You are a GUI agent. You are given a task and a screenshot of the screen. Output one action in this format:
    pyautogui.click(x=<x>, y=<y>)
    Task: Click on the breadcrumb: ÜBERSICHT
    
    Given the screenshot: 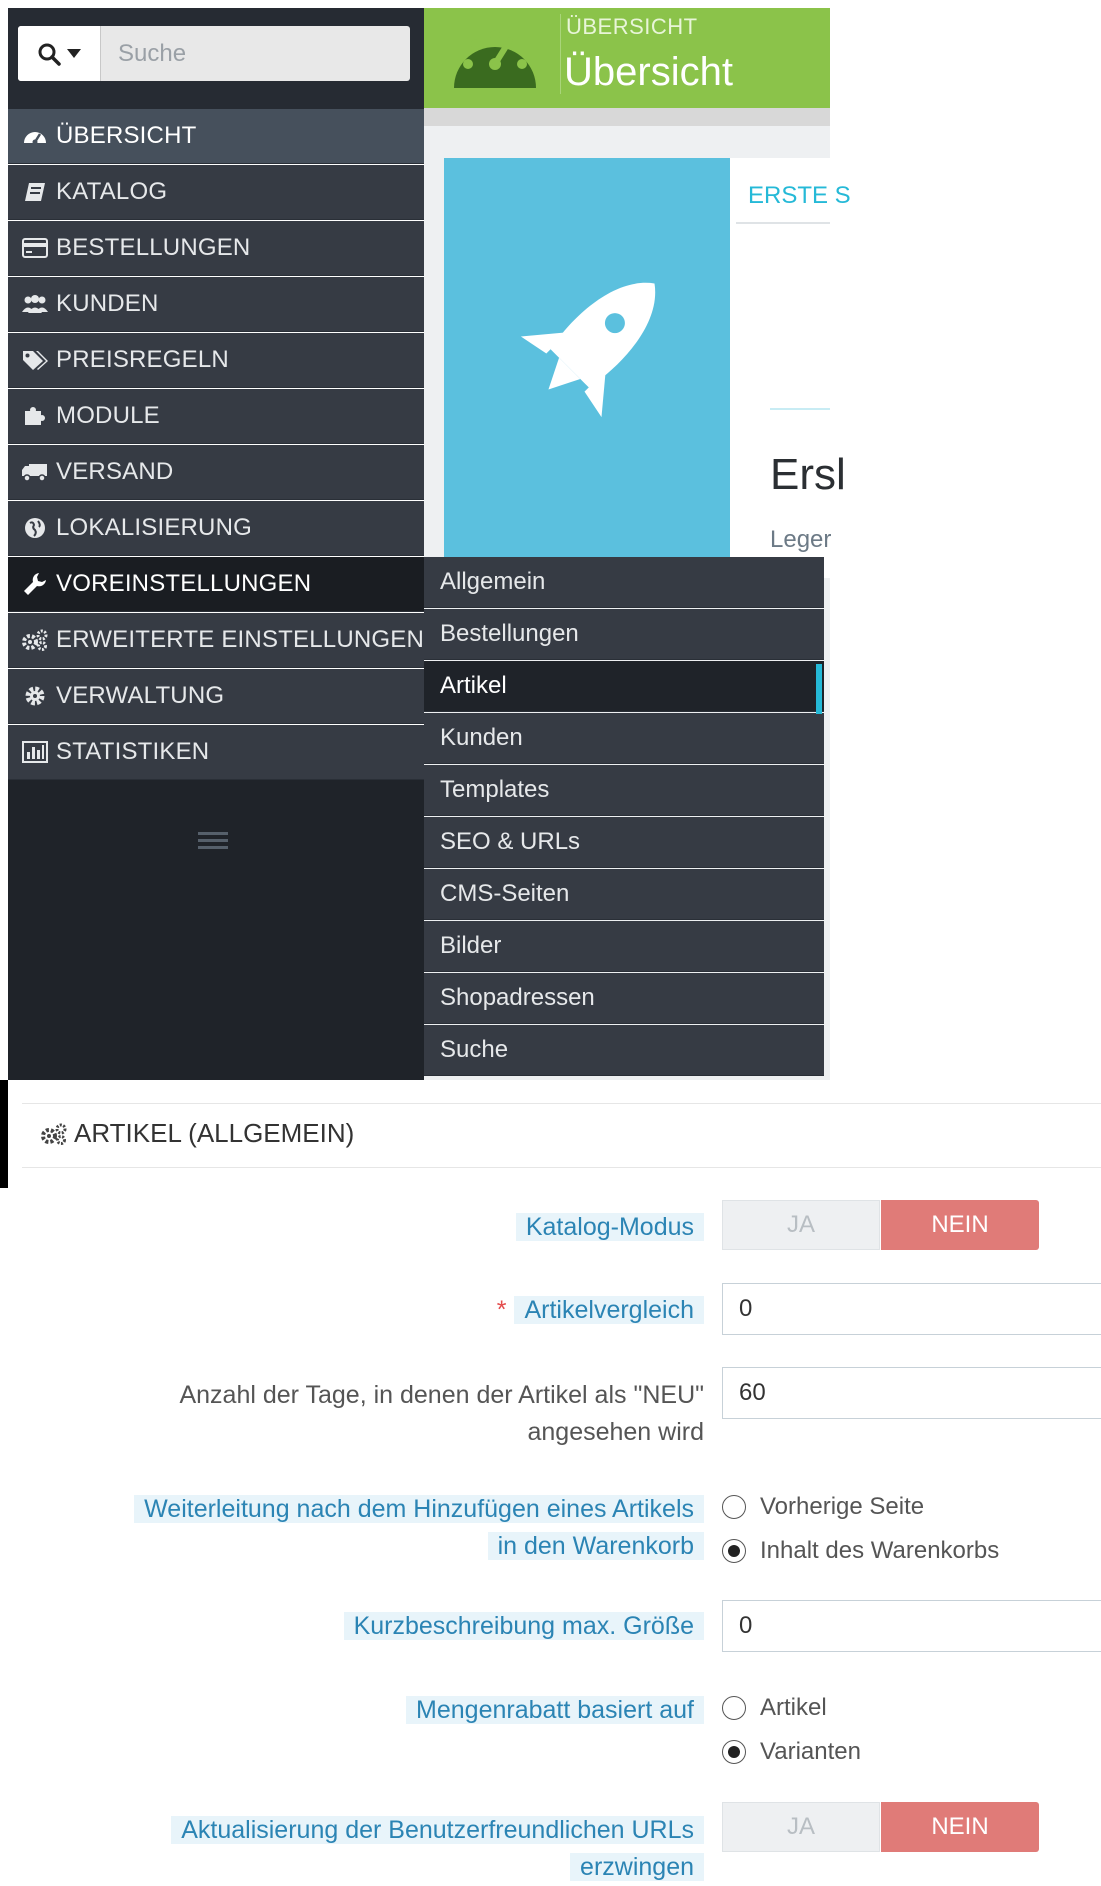 What is the action you would take?
    pyautogui.click(x=632, y=27)
    